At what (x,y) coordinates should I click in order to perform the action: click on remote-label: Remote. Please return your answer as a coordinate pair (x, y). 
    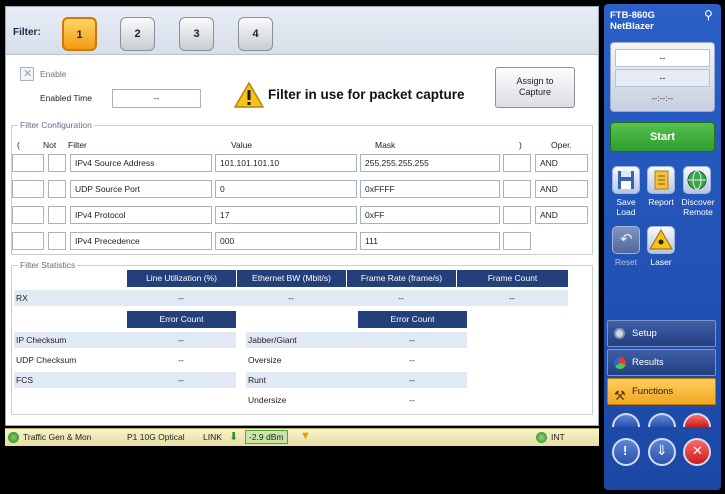
    Looking at the image, I should click on (698, 212).